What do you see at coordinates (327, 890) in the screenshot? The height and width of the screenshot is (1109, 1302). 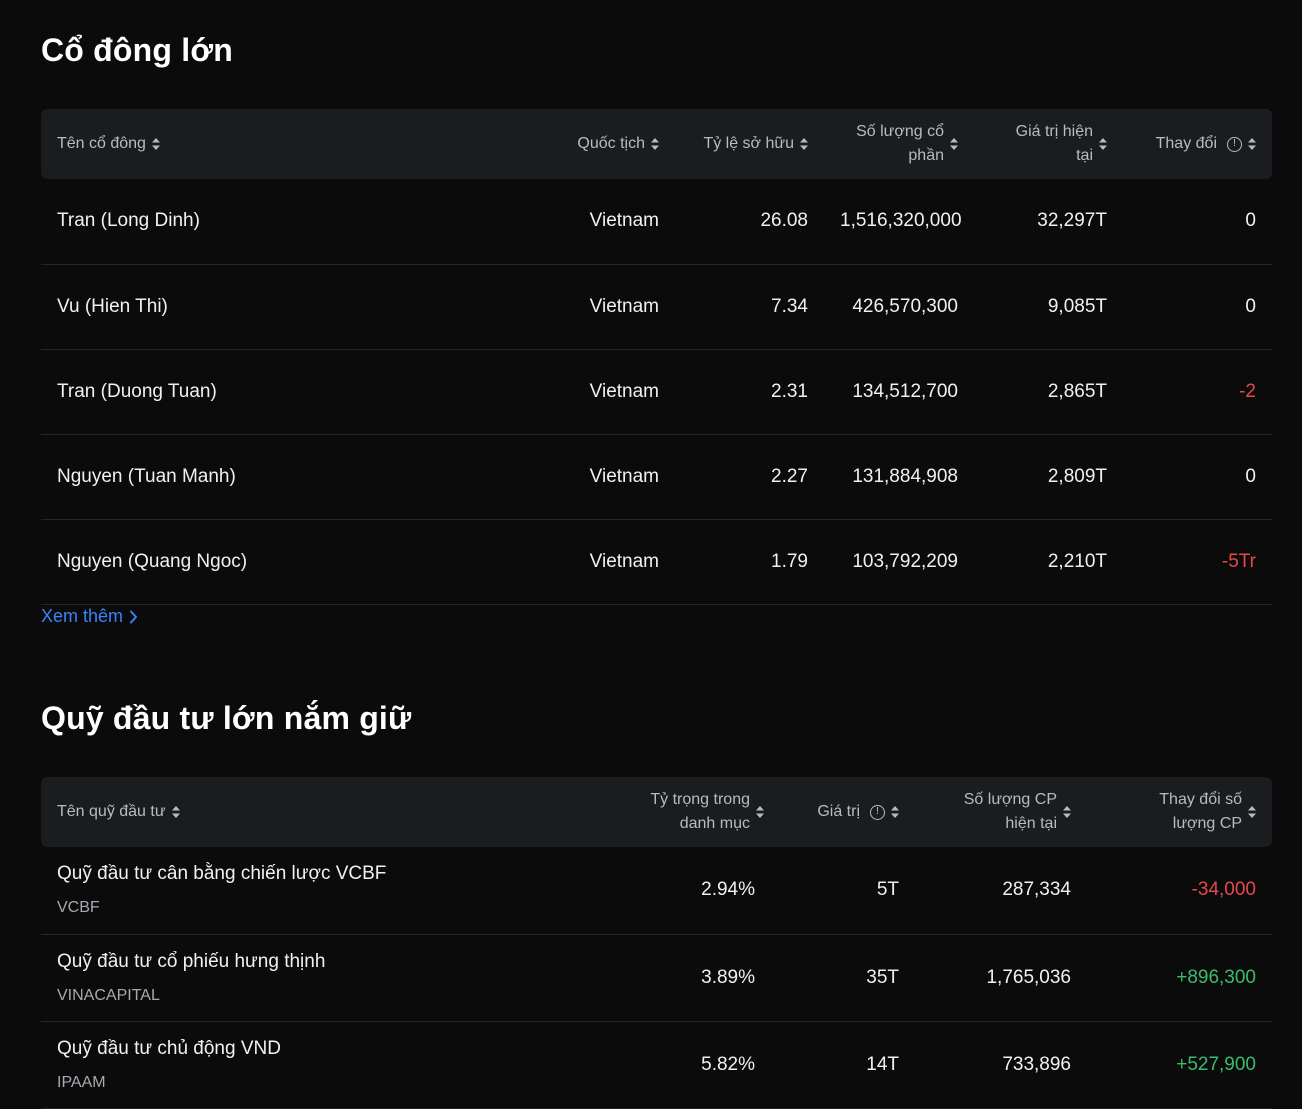 I see `fund-cell: Quỹ đầu tư cân bằng chiến lược VCBF VCBF` at bounding box center [327, 890].